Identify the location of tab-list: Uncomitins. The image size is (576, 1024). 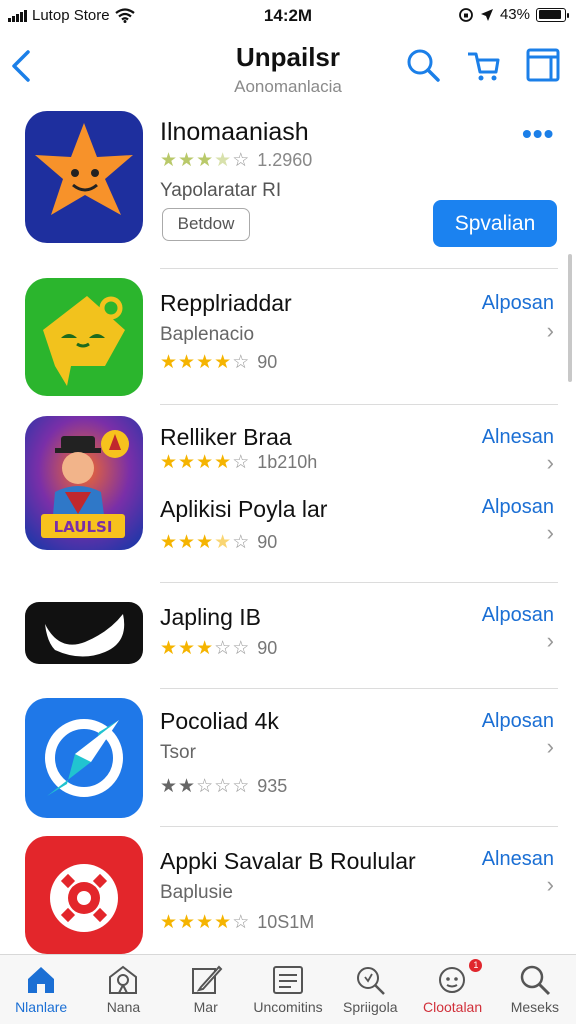
(288, 989).